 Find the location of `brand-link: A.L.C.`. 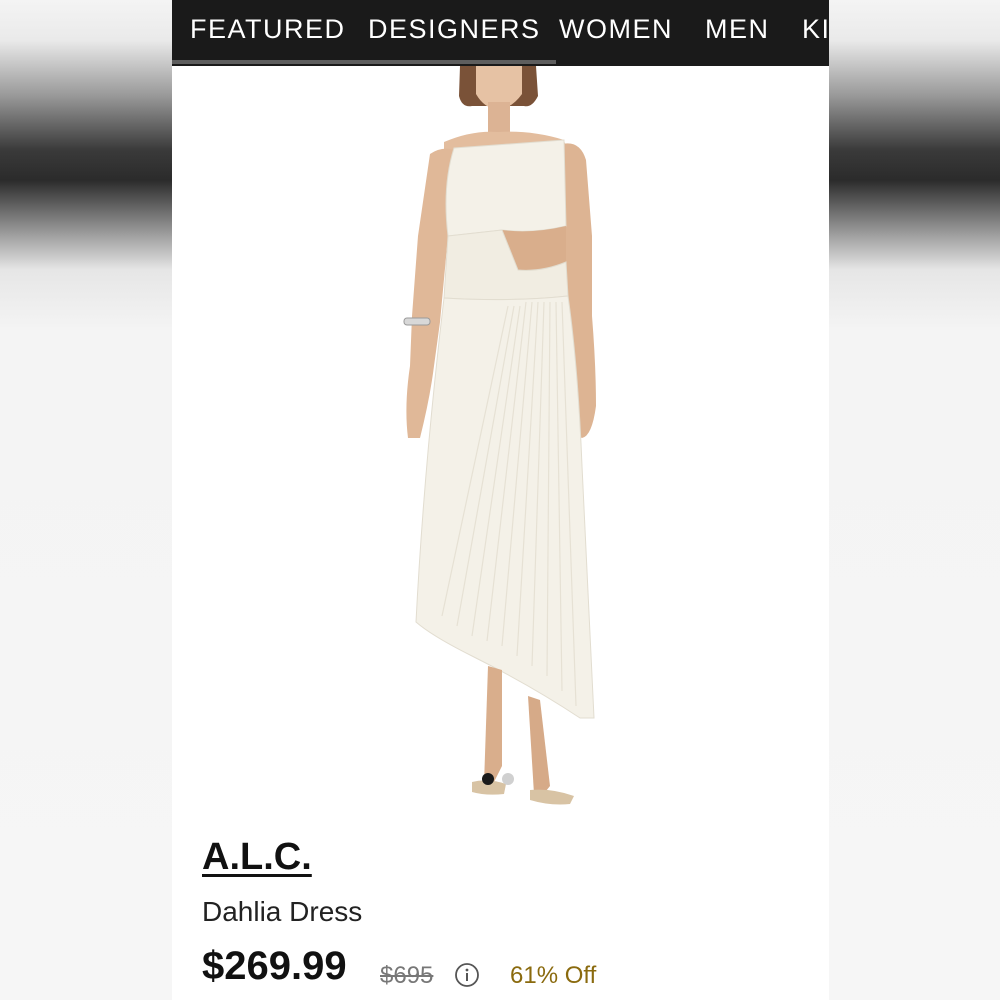

brand-link: A.L.C. is located at coordinates (257, 857).